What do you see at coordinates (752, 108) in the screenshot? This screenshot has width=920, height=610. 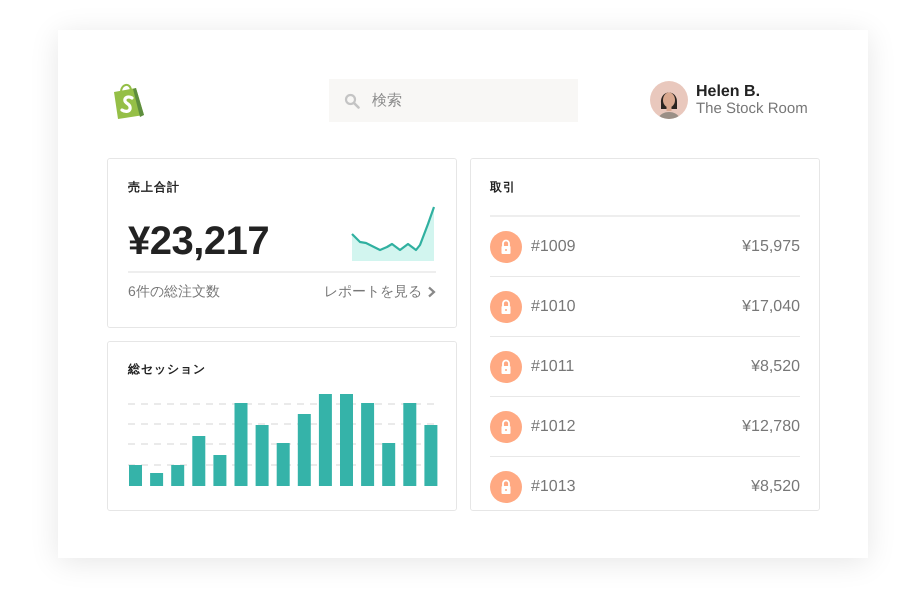 I see `store-name: The Stock Room` at bounding box center [752, 108].